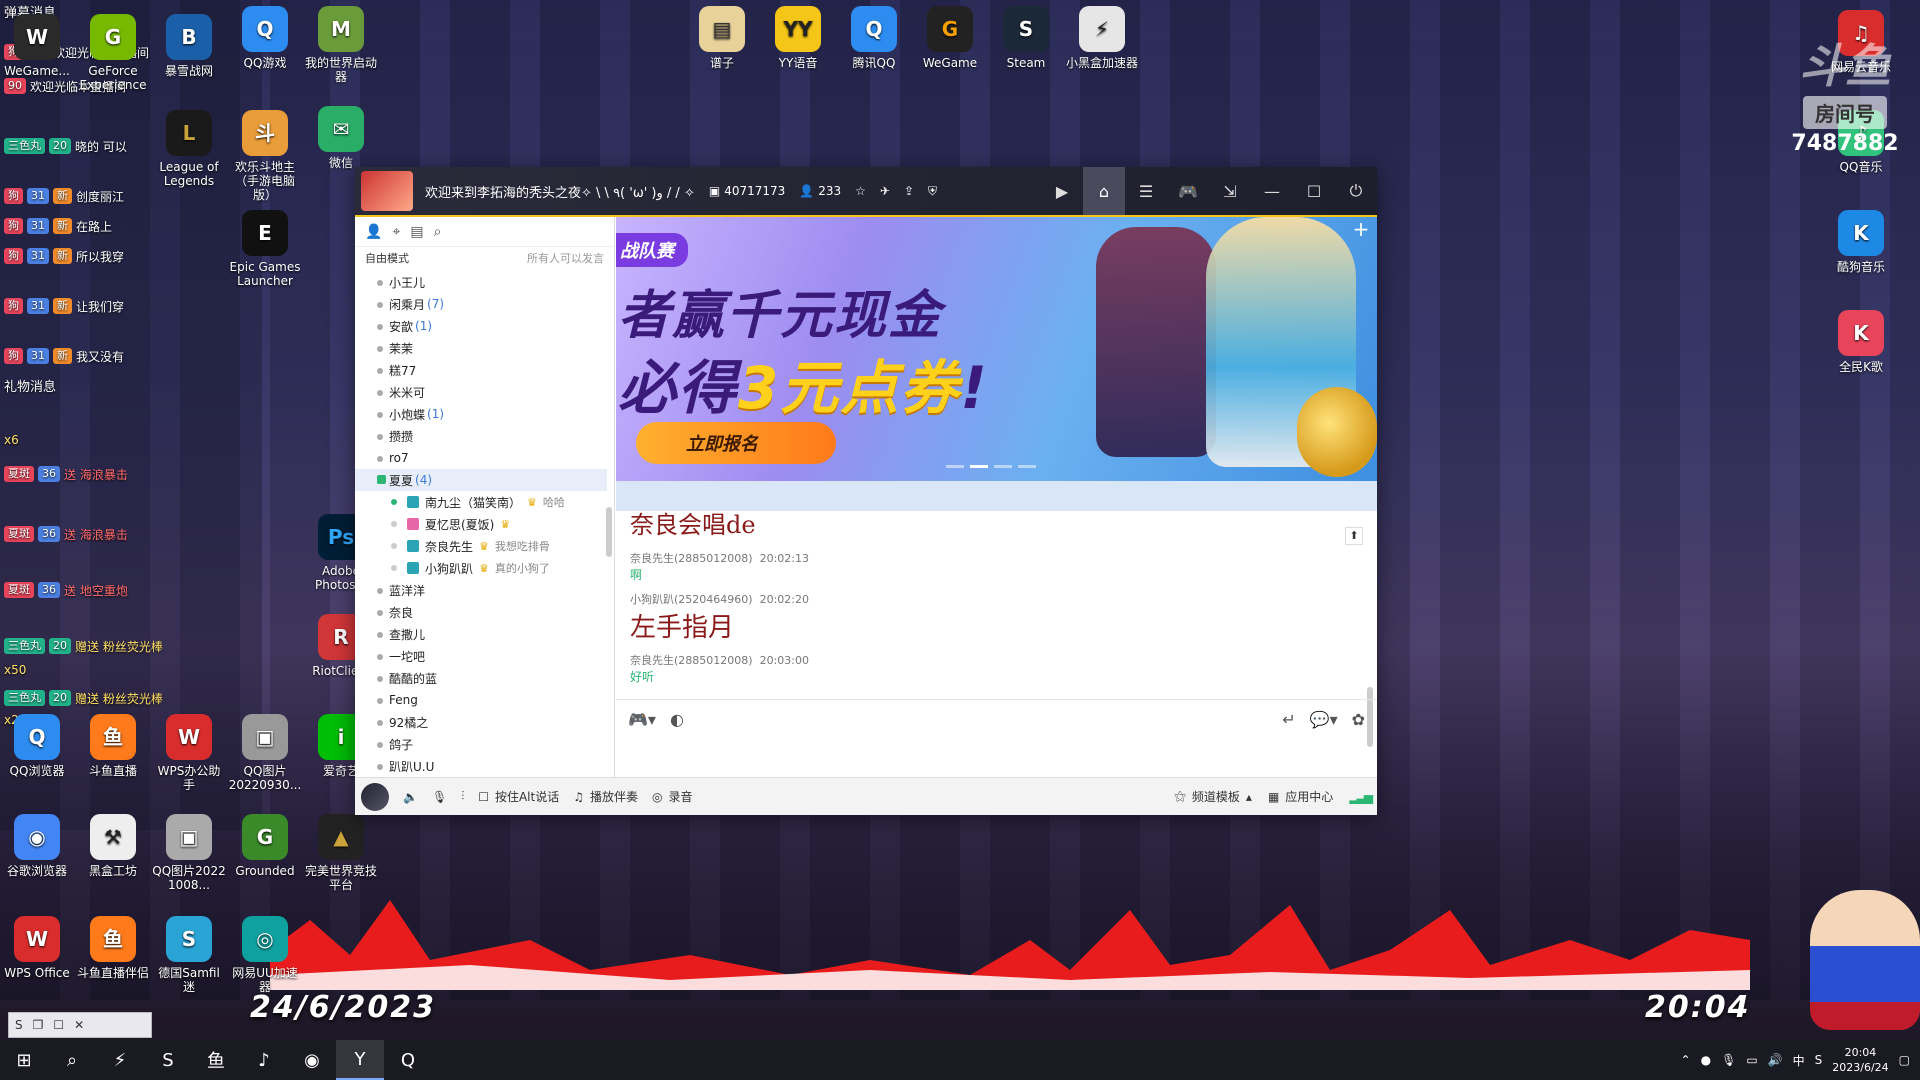 Image resolution: width=1920 pixels, height=1080 pixels. Describe the element at coordinates (481, 590) in the screenshot. I see `channel-item: 蓝洋洋` at that location.